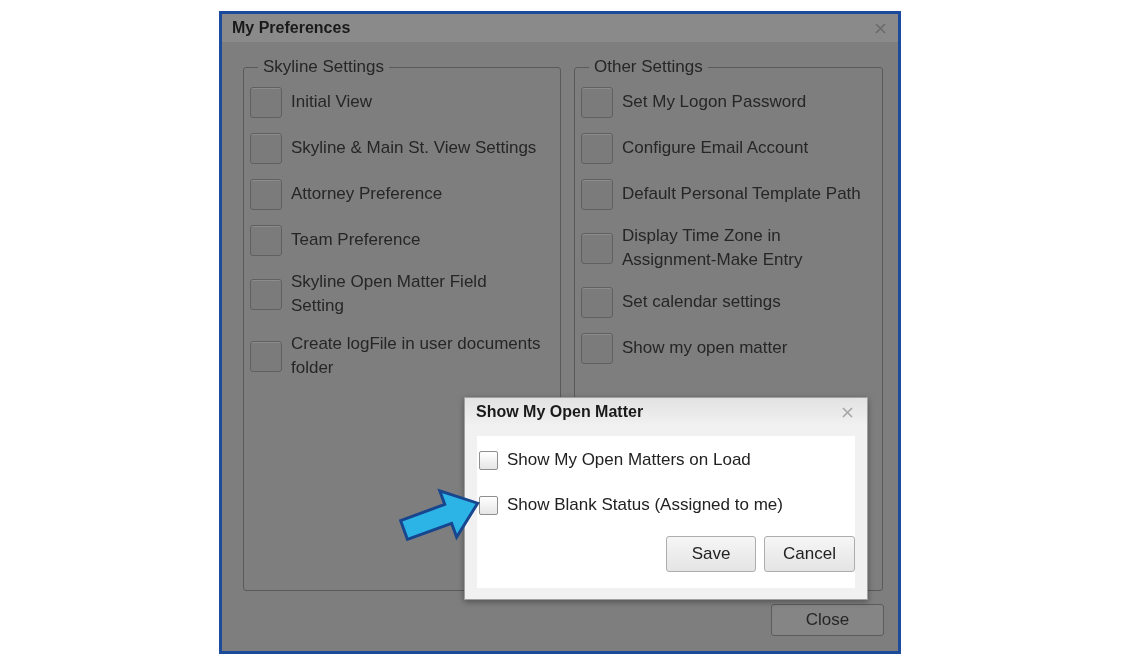 Image resolution: width=1125 pixels, height=663 pixels. I want to click on option-label: Skyline Open Matter Field Setting, so click(389, 294).